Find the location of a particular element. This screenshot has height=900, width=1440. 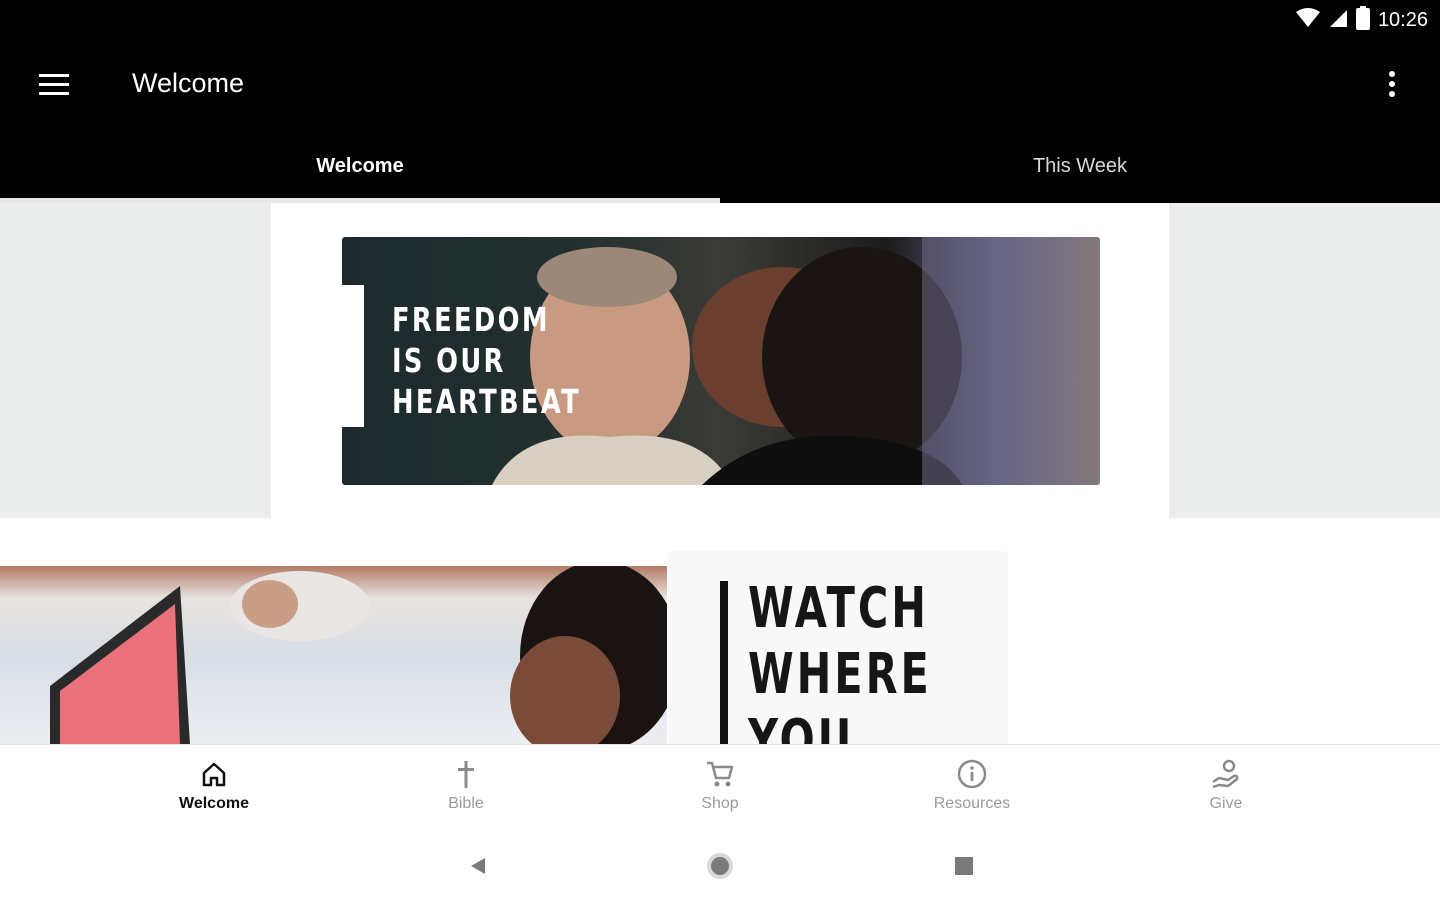

bottom-navigation: Welcome Bible Shop Resources Give is located at coordinates (720, 788).